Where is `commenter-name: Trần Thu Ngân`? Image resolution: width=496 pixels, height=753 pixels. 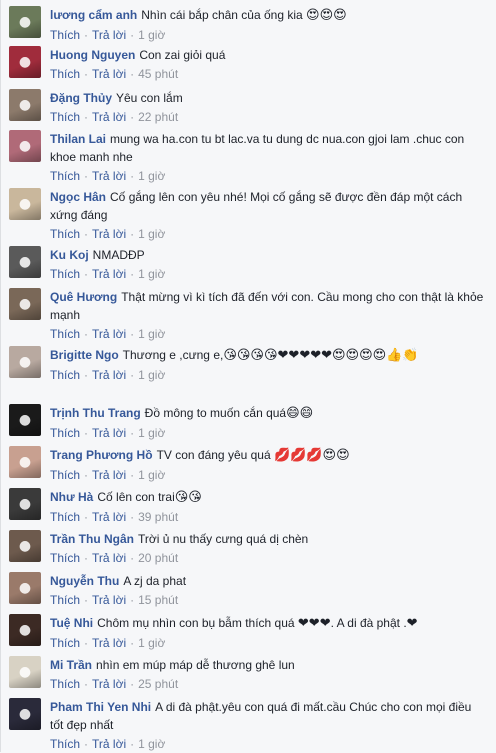
commenter-name: Trần Thu Ngân is located at coordinates (92, 539).